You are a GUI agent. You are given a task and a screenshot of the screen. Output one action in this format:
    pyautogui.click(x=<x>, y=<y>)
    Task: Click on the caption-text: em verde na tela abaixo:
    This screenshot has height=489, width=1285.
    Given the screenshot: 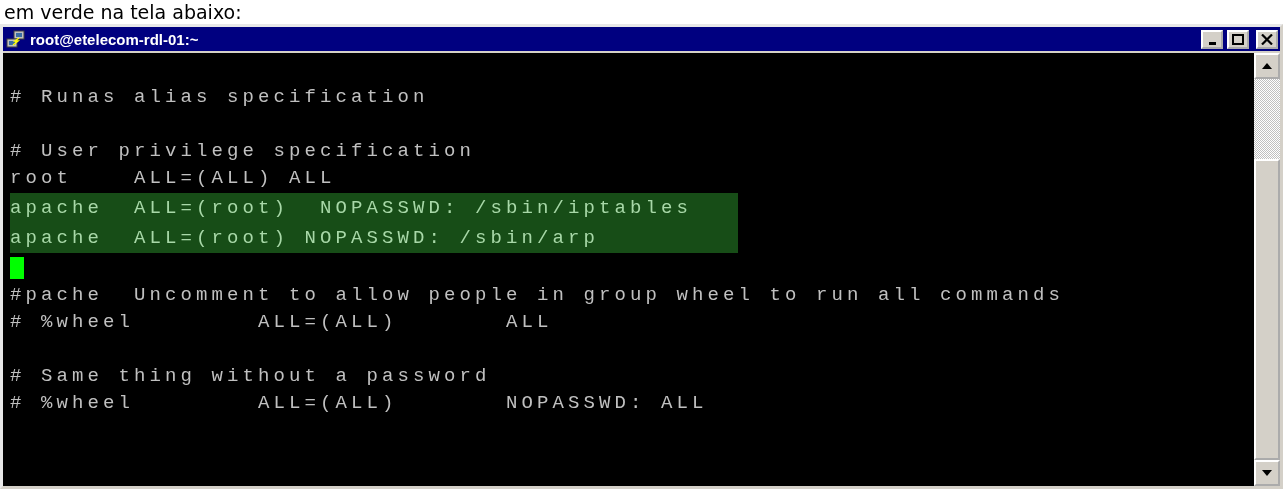 What is the action you would take?
    pyautogui.click(x=123, y=12)
    